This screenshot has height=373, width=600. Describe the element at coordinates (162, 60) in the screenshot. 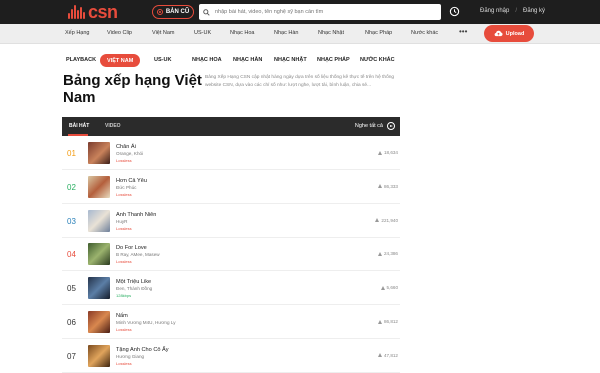

I see `tab-us-uk: US-UK` at that location.